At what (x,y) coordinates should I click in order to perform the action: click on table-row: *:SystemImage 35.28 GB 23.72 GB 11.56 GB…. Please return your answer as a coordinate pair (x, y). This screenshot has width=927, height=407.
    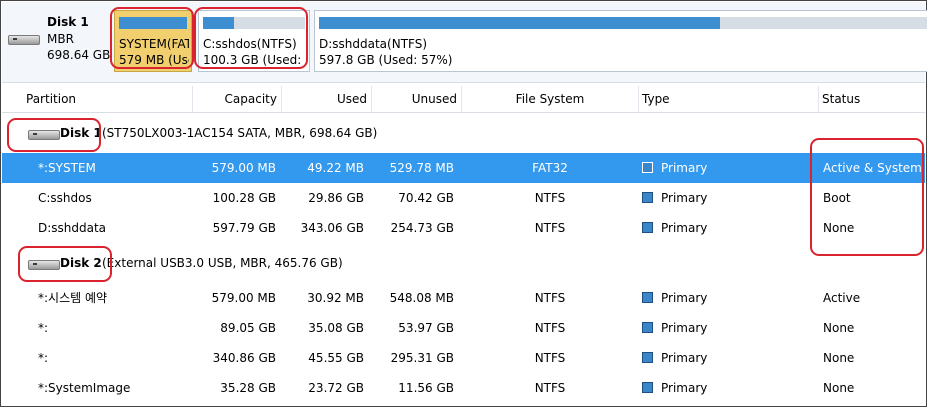
    Looking at the image, I should click on (463, 388).